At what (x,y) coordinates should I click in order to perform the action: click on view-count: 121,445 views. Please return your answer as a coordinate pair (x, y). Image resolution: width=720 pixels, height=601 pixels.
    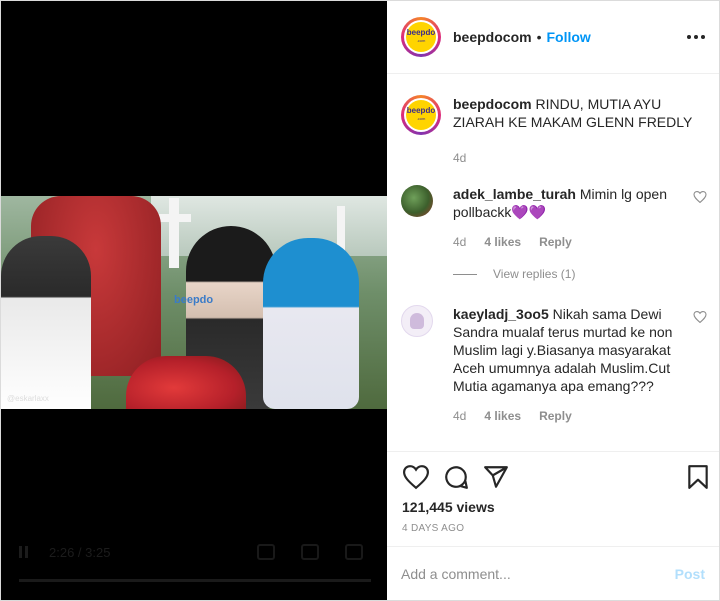
    Looking at the image, I should click on (448, 507).